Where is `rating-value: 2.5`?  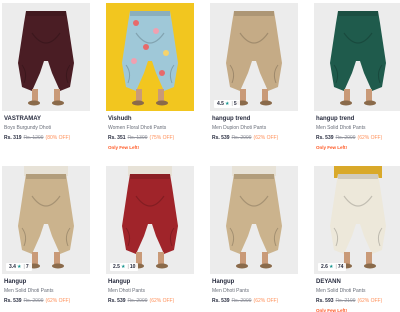
rating-value: 2.5 is located at coordinates (116, 267).